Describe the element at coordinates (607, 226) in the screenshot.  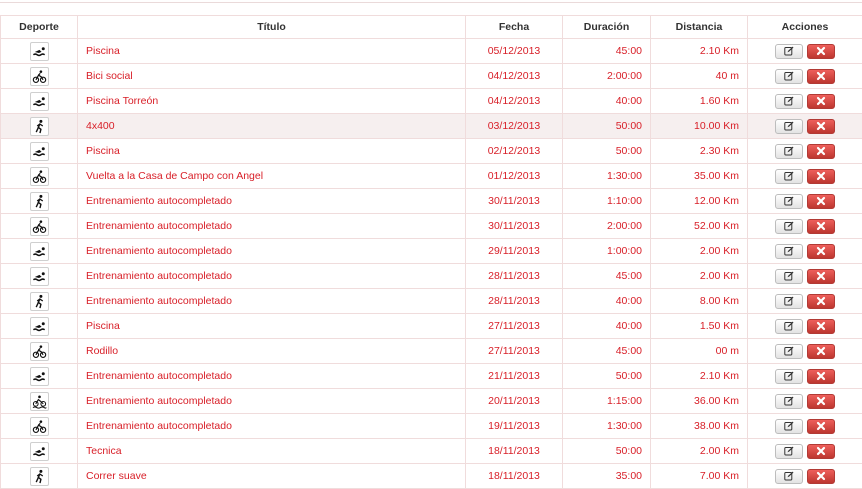
I see `workout-duration: 2:00:00` at that location.